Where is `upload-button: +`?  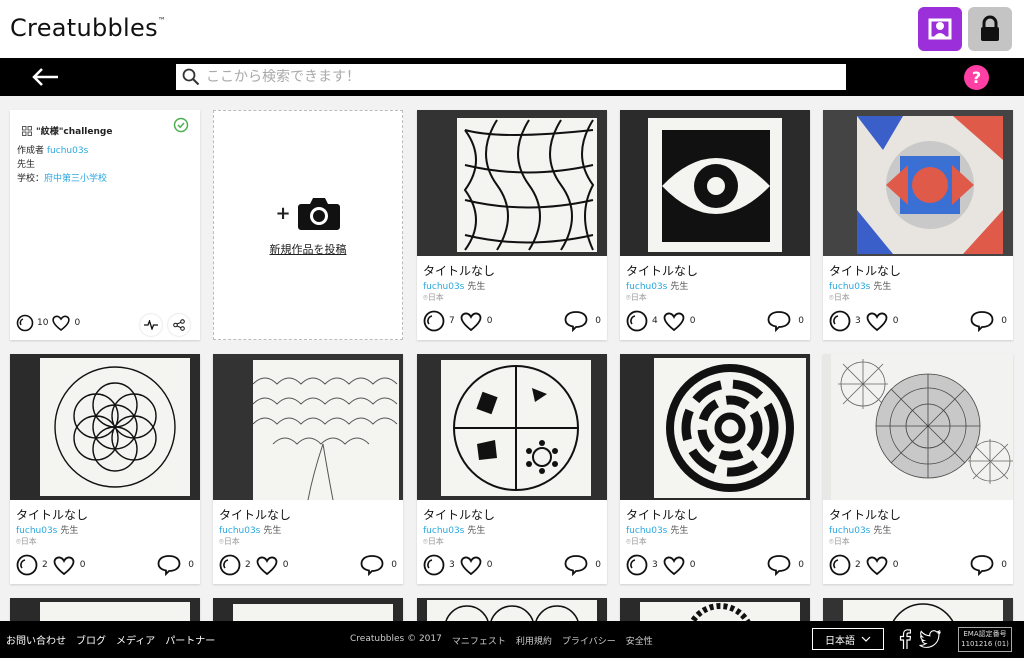
upload-button: + is located at coordinates (308, 213).